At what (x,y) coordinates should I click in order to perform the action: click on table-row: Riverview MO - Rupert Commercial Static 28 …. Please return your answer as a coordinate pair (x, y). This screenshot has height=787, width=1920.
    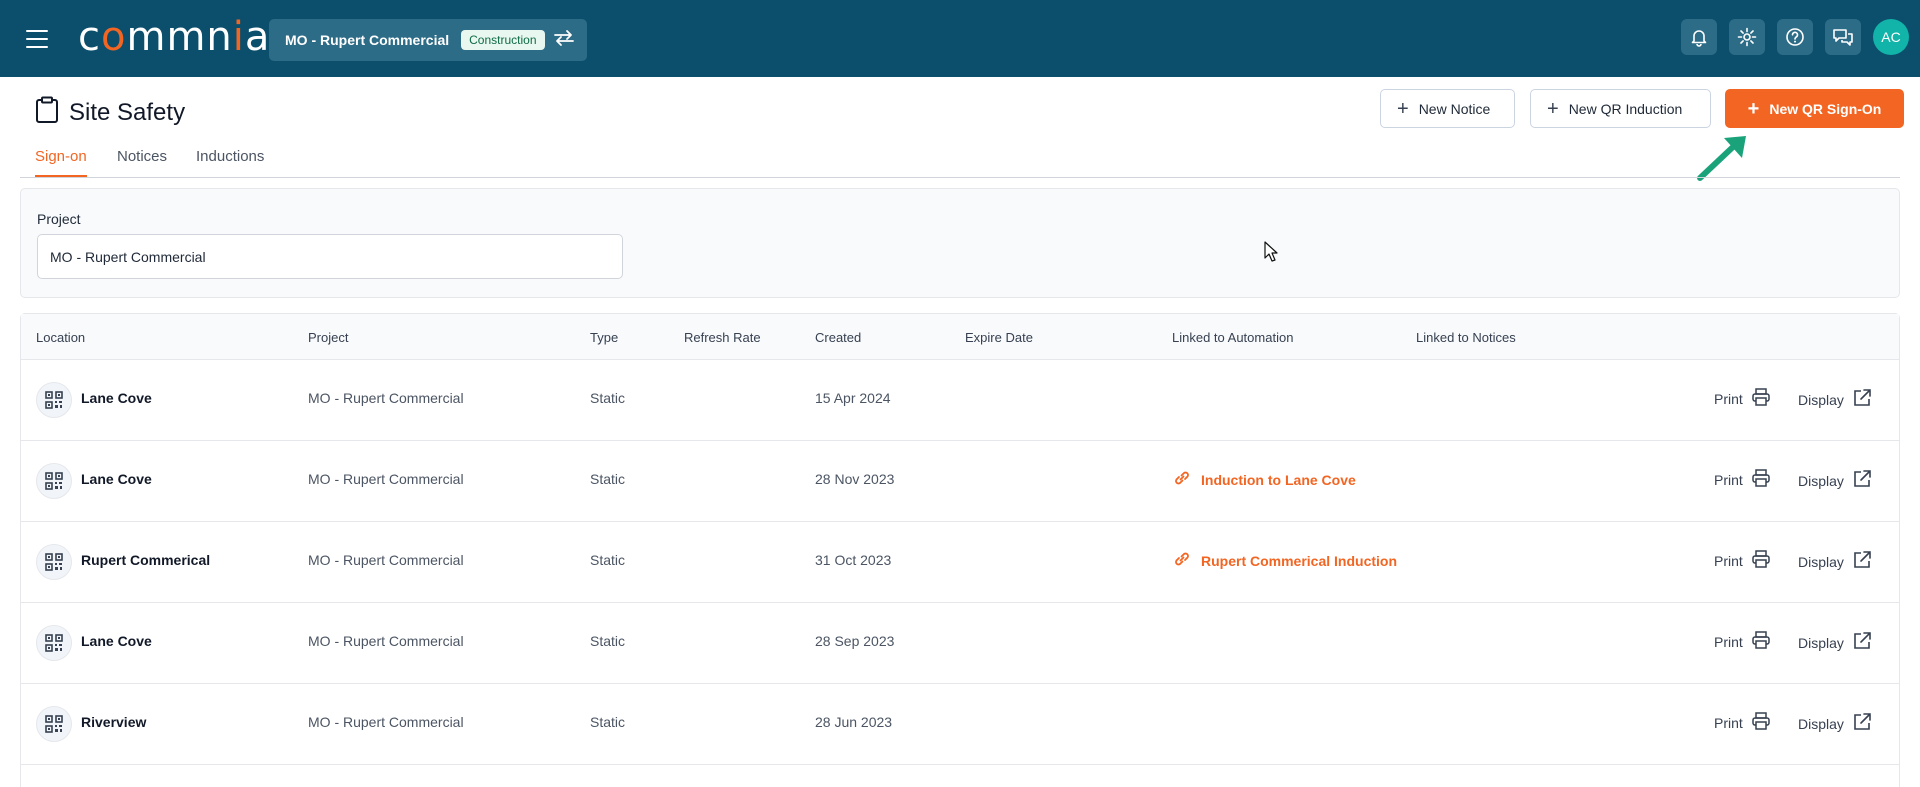
    Looking at the image, I should click on (960, 724).